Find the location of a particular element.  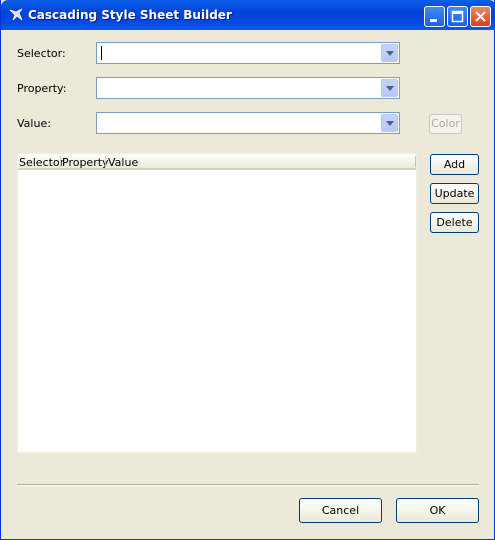

color-button: Color is located at coordinates (445, 124).